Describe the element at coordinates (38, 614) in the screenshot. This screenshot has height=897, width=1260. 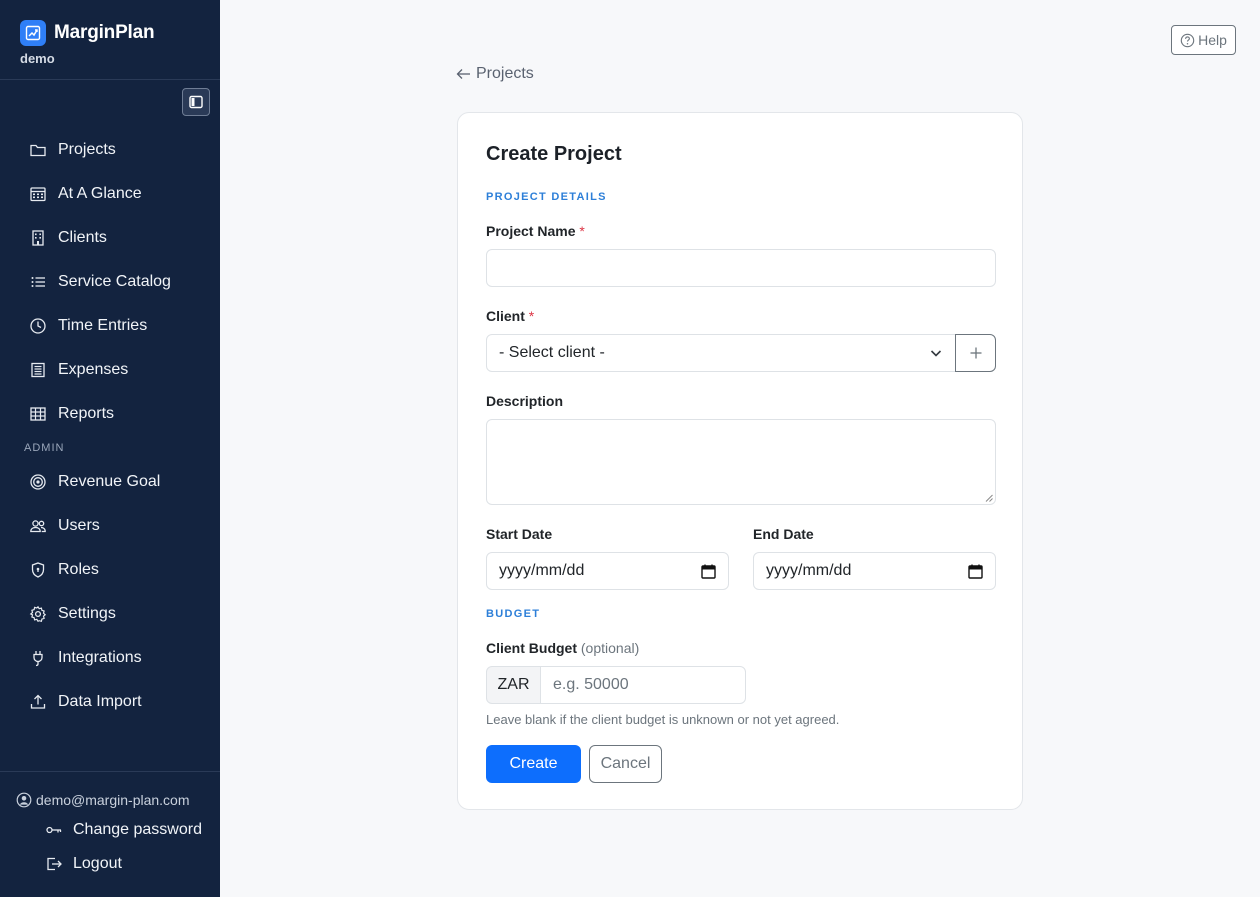
I see `gear-icon` at that location.